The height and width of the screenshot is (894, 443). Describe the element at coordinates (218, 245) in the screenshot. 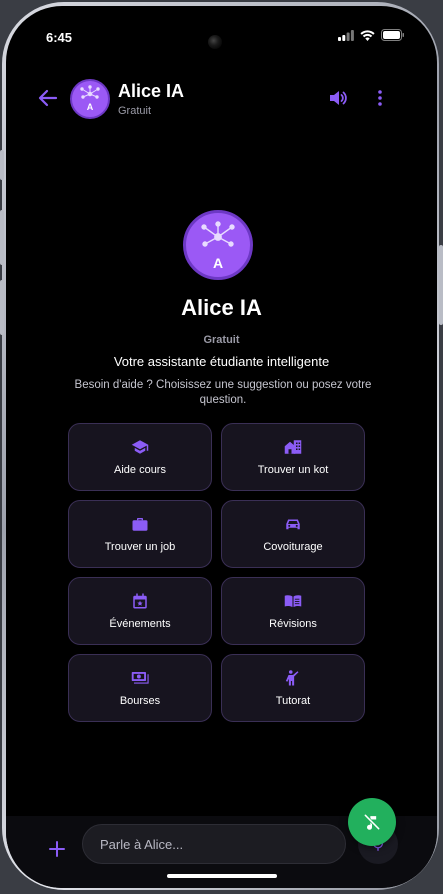

I see `hero-avatar: A` at that location.